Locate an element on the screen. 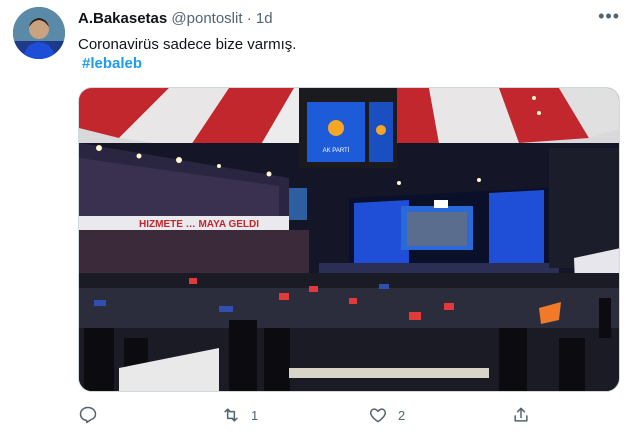 The height and width of the screenshot is (436, 635). share-icon is located at coordinates (521, 414).